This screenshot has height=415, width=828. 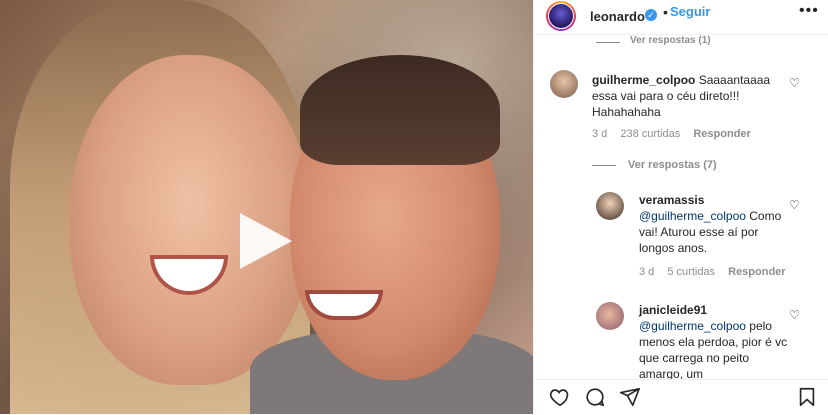 What do you see at coordinates (681, 397) in the screenshot?
I see `post-actions-bar` at bounding box center [681, 397].